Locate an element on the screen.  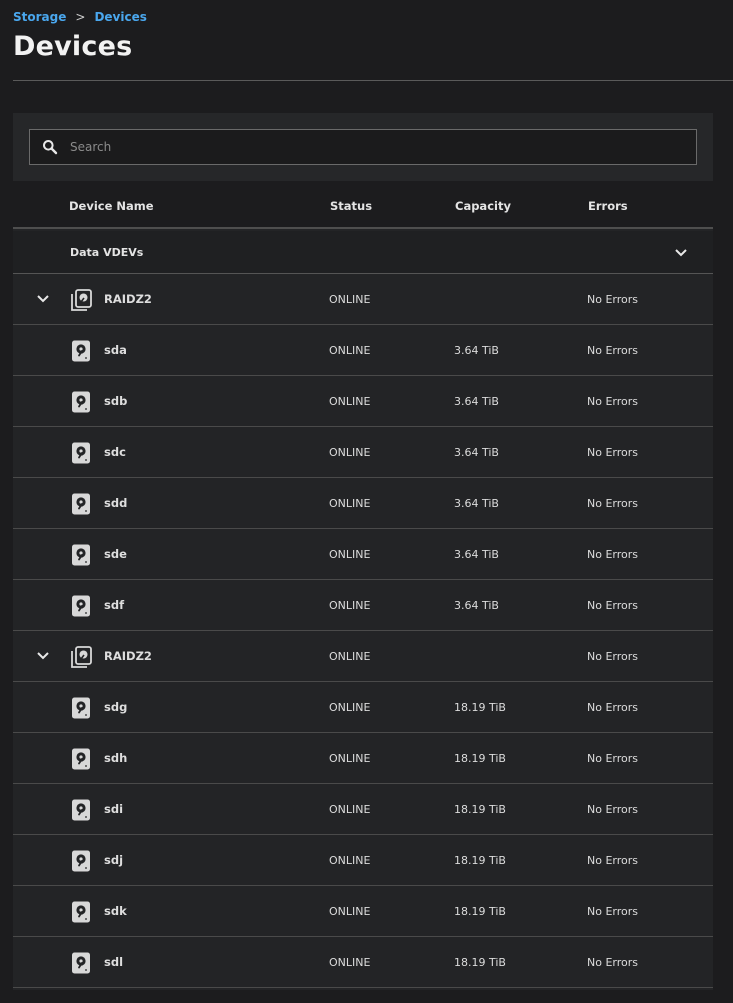
search-box is located at coordinates (363, 147).